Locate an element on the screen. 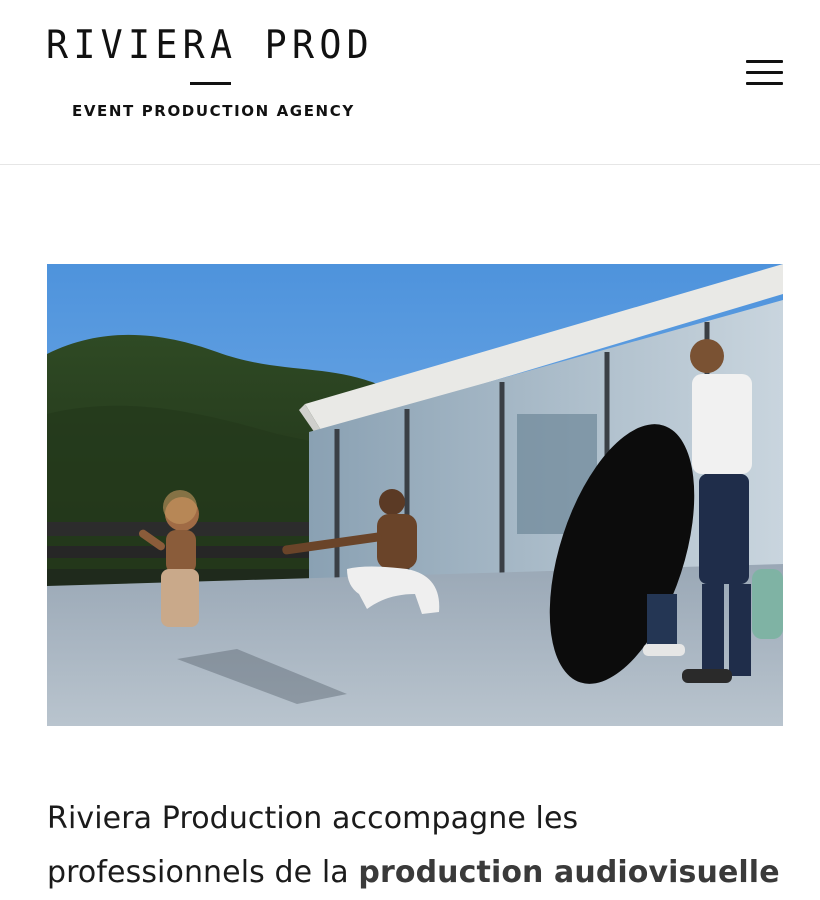 Image resolution: width=820 pixels, height=900 pixels. menu-bar-bottom is located at coordinates (764, 83).